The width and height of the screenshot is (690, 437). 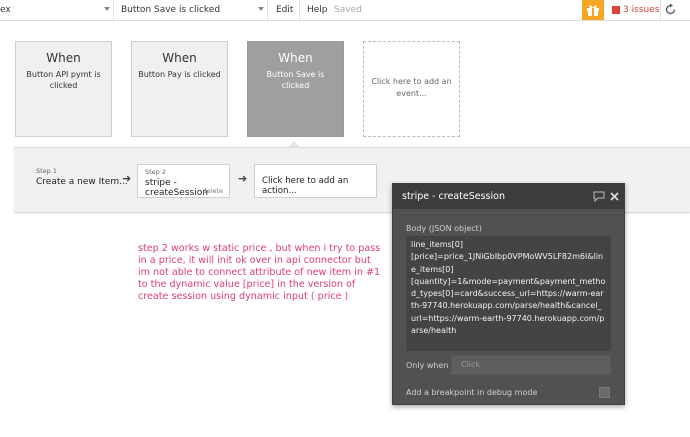 I want to click on event-card-save-selected: When Button Save is clicked, so click(x=295, y=89).